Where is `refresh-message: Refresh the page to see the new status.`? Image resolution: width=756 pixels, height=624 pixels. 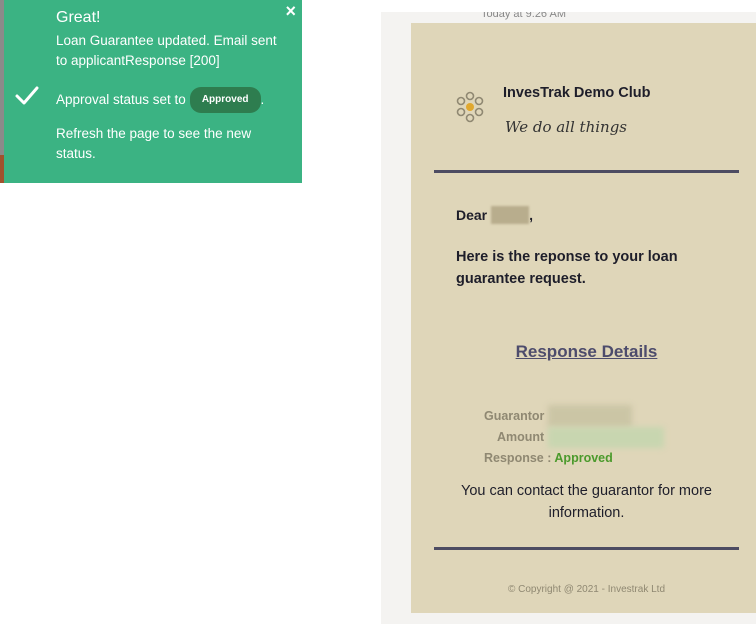 refresh-message: Refresh the page to see the new status. is located at coordinates (154, 143).